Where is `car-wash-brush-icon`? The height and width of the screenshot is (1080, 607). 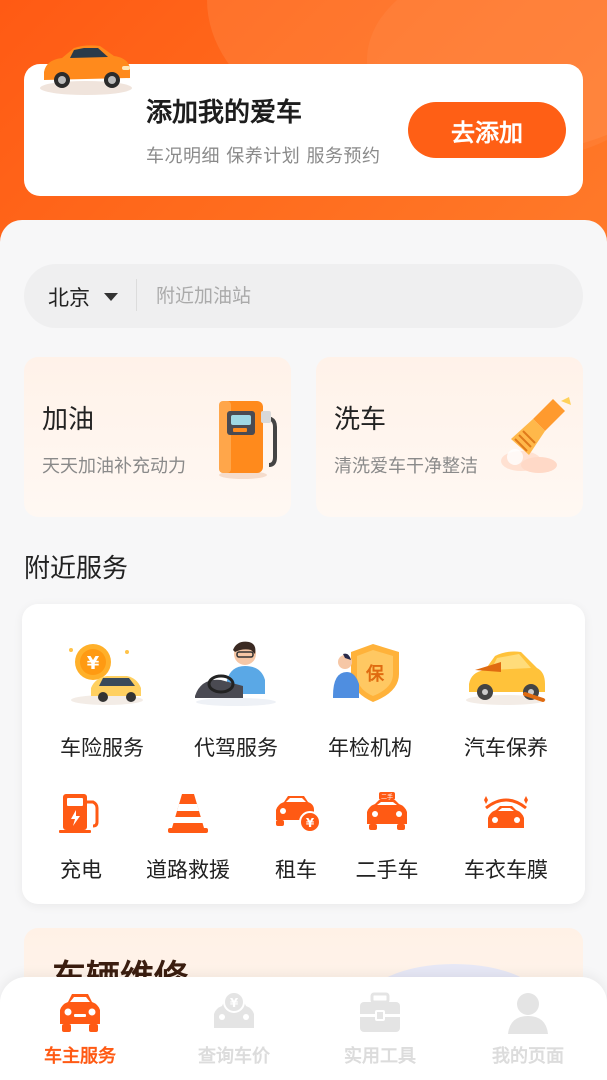 car-wash-brush-icon is located at coordinates (536, 435).